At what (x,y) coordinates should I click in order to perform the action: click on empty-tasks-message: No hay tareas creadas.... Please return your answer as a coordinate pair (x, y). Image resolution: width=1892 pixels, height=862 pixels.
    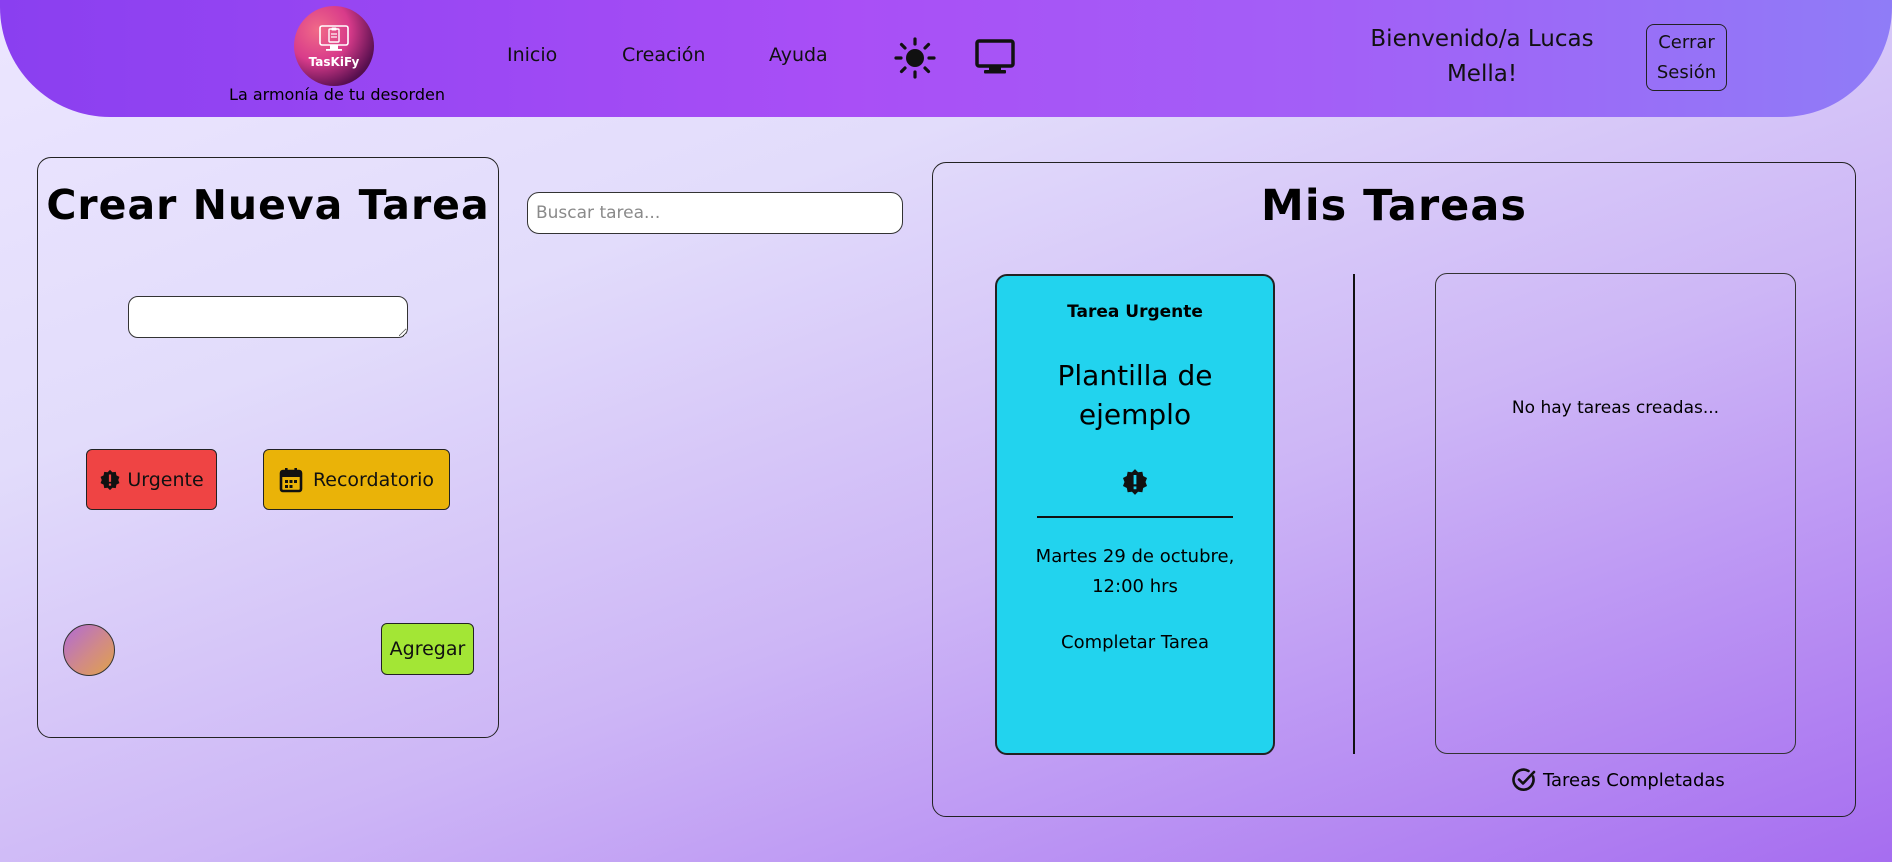
    Looking at the image, I should click on (1615, 408).